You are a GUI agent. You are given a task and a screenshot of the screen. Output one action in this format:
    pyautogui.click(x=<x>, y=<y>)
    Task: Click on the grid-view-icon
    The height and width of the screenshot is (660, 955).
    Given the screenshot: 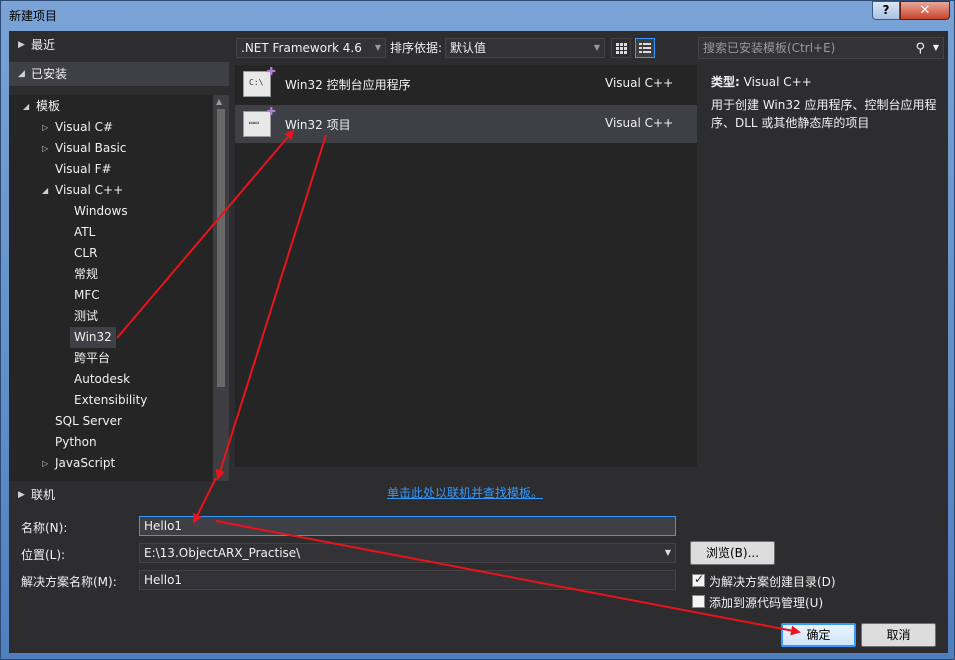 What is the action you would take?
    pyautogui.click(x=621, y=48)
    